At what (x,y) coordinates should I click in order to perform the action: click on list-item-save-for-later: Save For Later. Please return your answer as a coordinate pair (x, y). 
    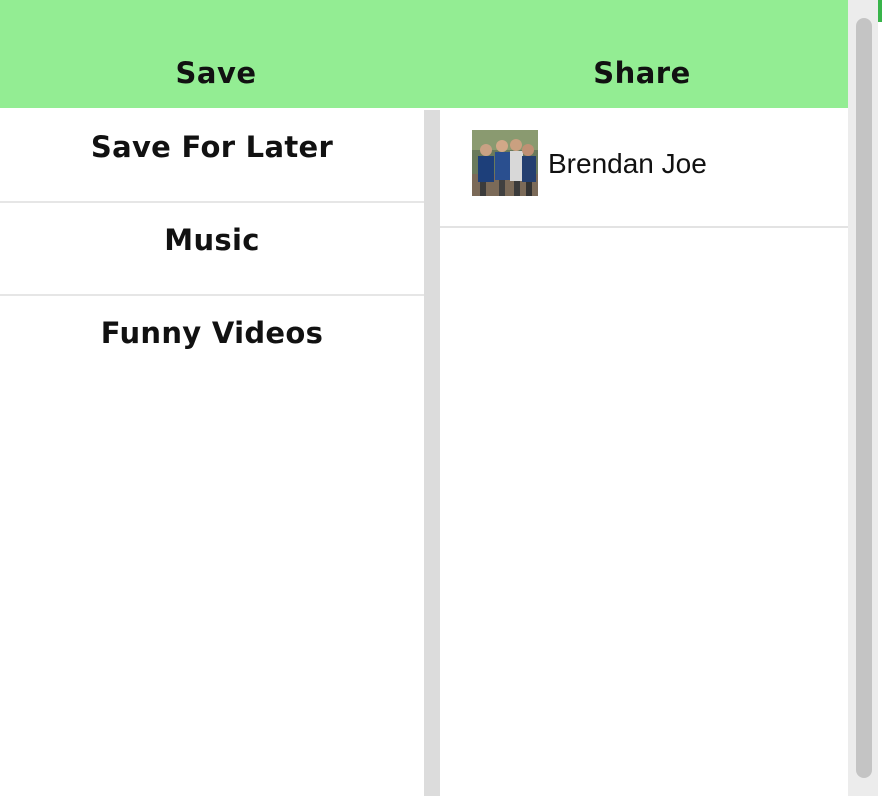
    Looking at the image, I should click on (212, 156).